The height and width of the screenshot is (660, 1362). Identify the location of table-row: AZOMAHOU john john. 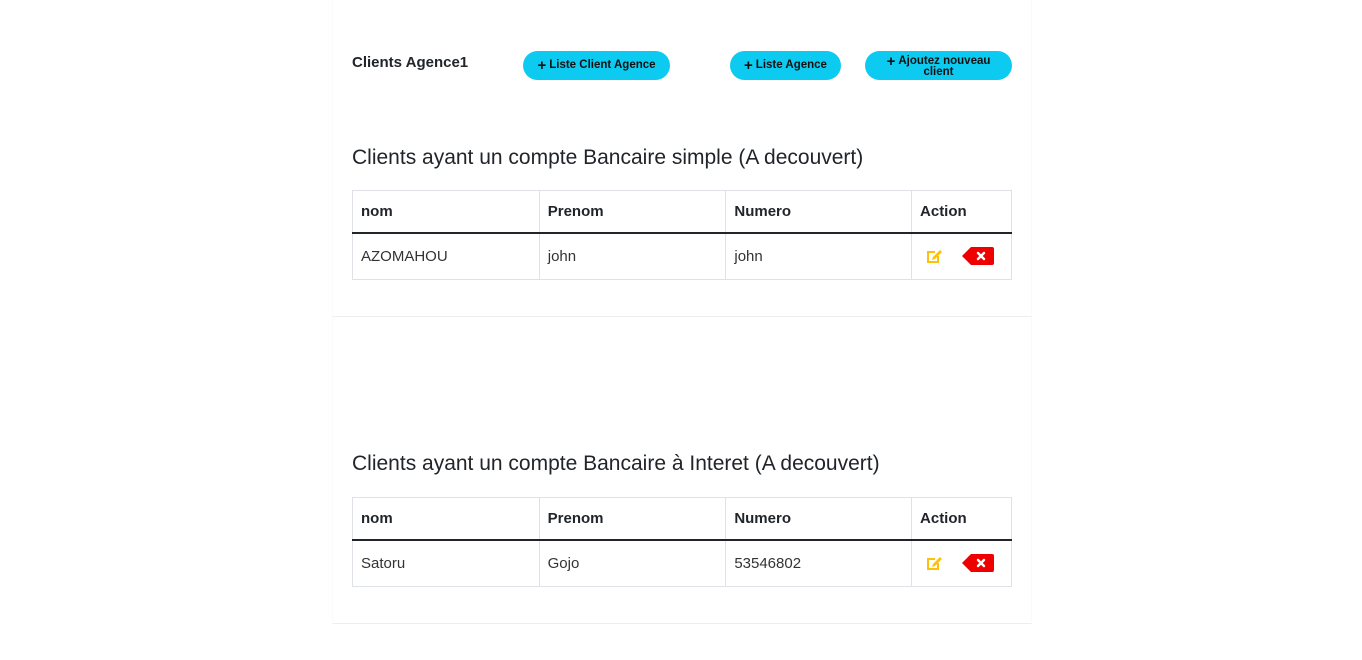
(682, 256).